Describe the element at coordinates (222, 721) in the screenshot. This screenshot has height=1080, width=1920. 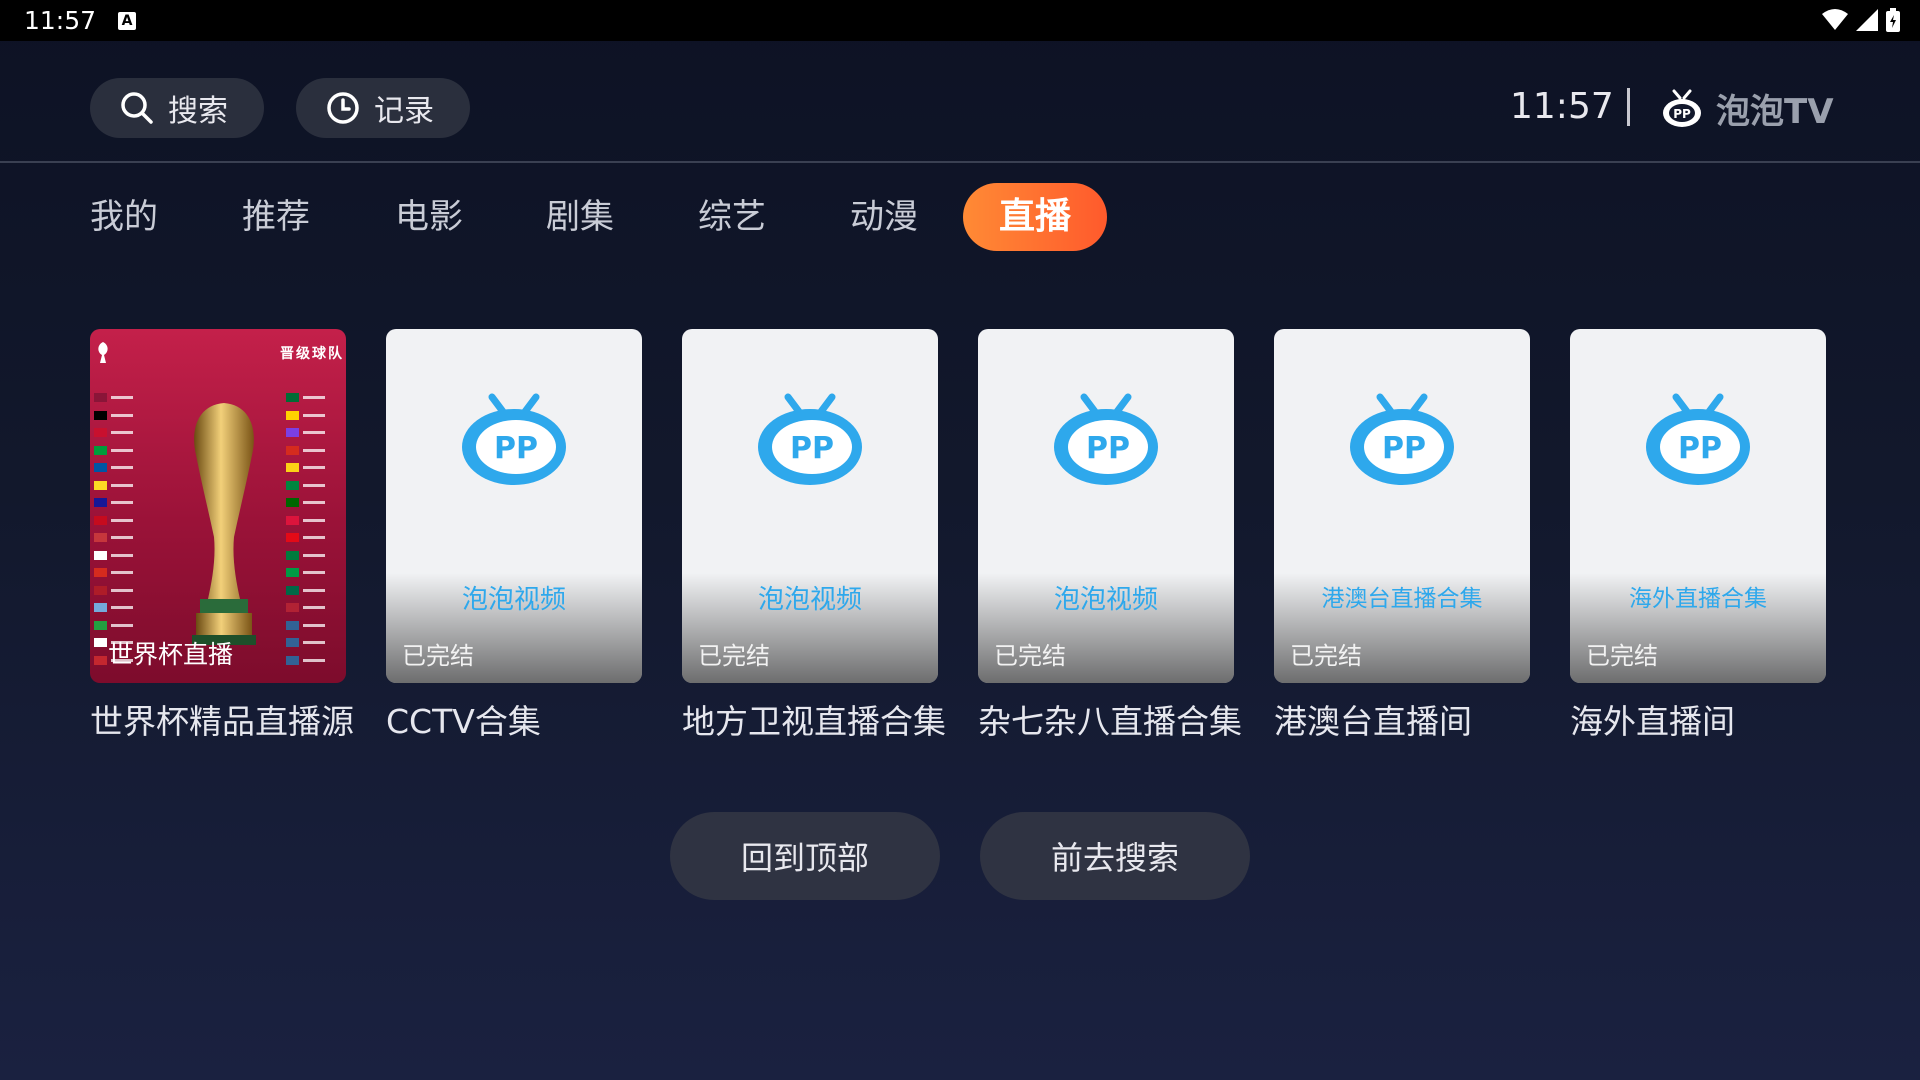
I see `card-title: 世界杯精品直播源` at that location.